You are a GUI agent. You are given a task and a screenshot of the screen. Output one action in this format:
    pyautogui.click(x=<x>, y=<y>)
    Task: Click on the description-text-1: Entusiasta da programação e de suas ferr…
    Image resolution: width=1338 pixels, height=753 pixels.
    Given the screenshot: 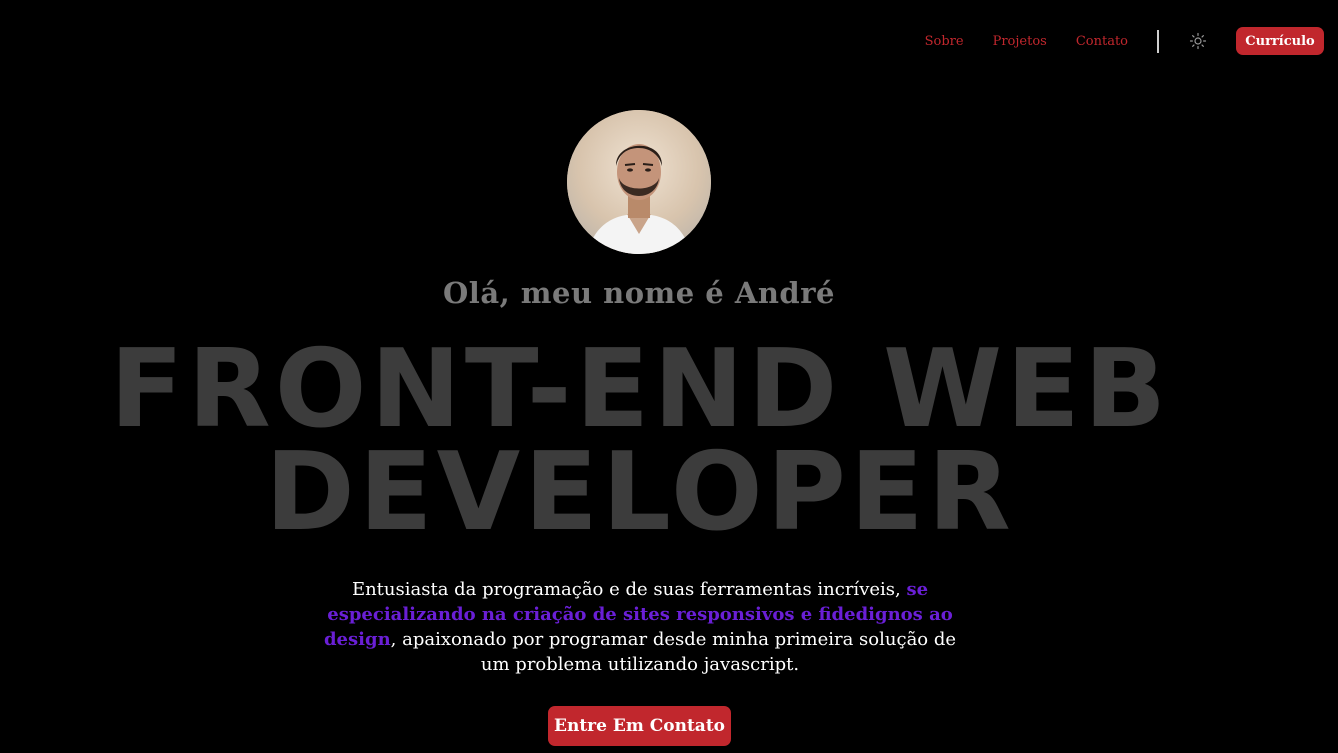 What is the action you would take?
    pyautogui.click(x=629, y=589)
    